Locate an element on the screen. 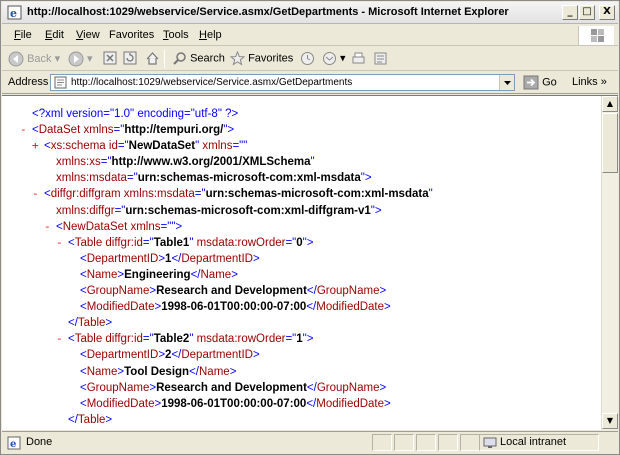  favorites-button: Favorites is located at coordinates (261, 59).